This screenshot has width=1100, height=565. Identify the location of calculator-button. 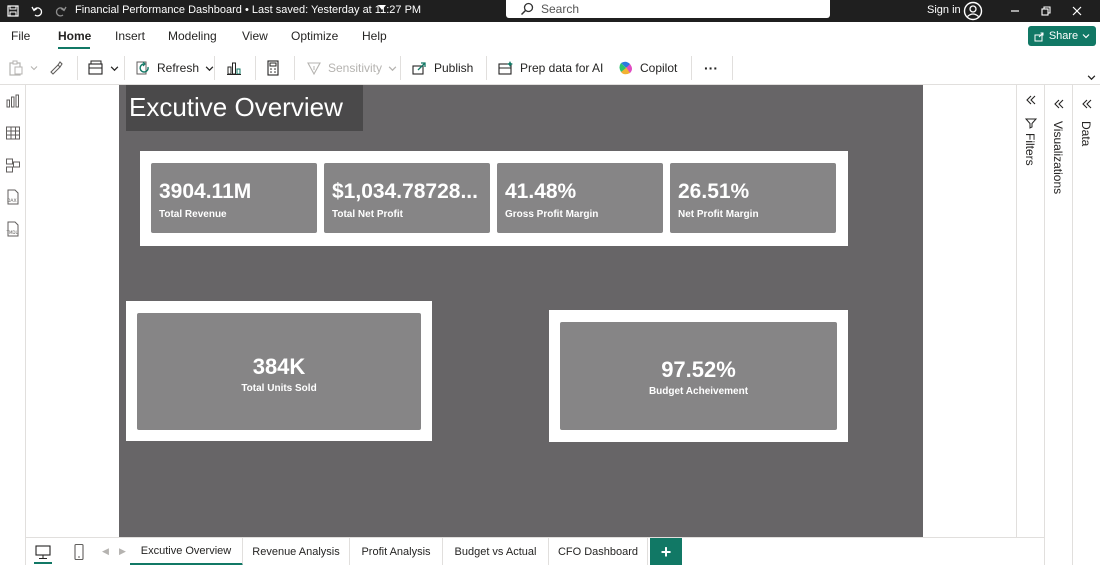
(273, 68).